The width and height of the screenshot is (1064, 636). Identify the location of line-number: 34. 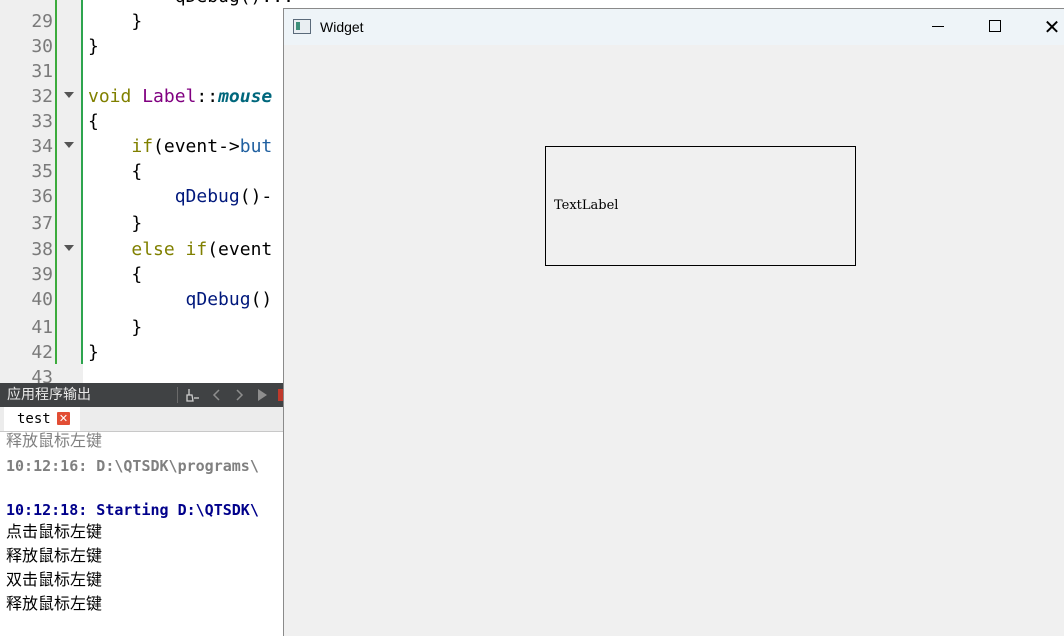
(42, 146).